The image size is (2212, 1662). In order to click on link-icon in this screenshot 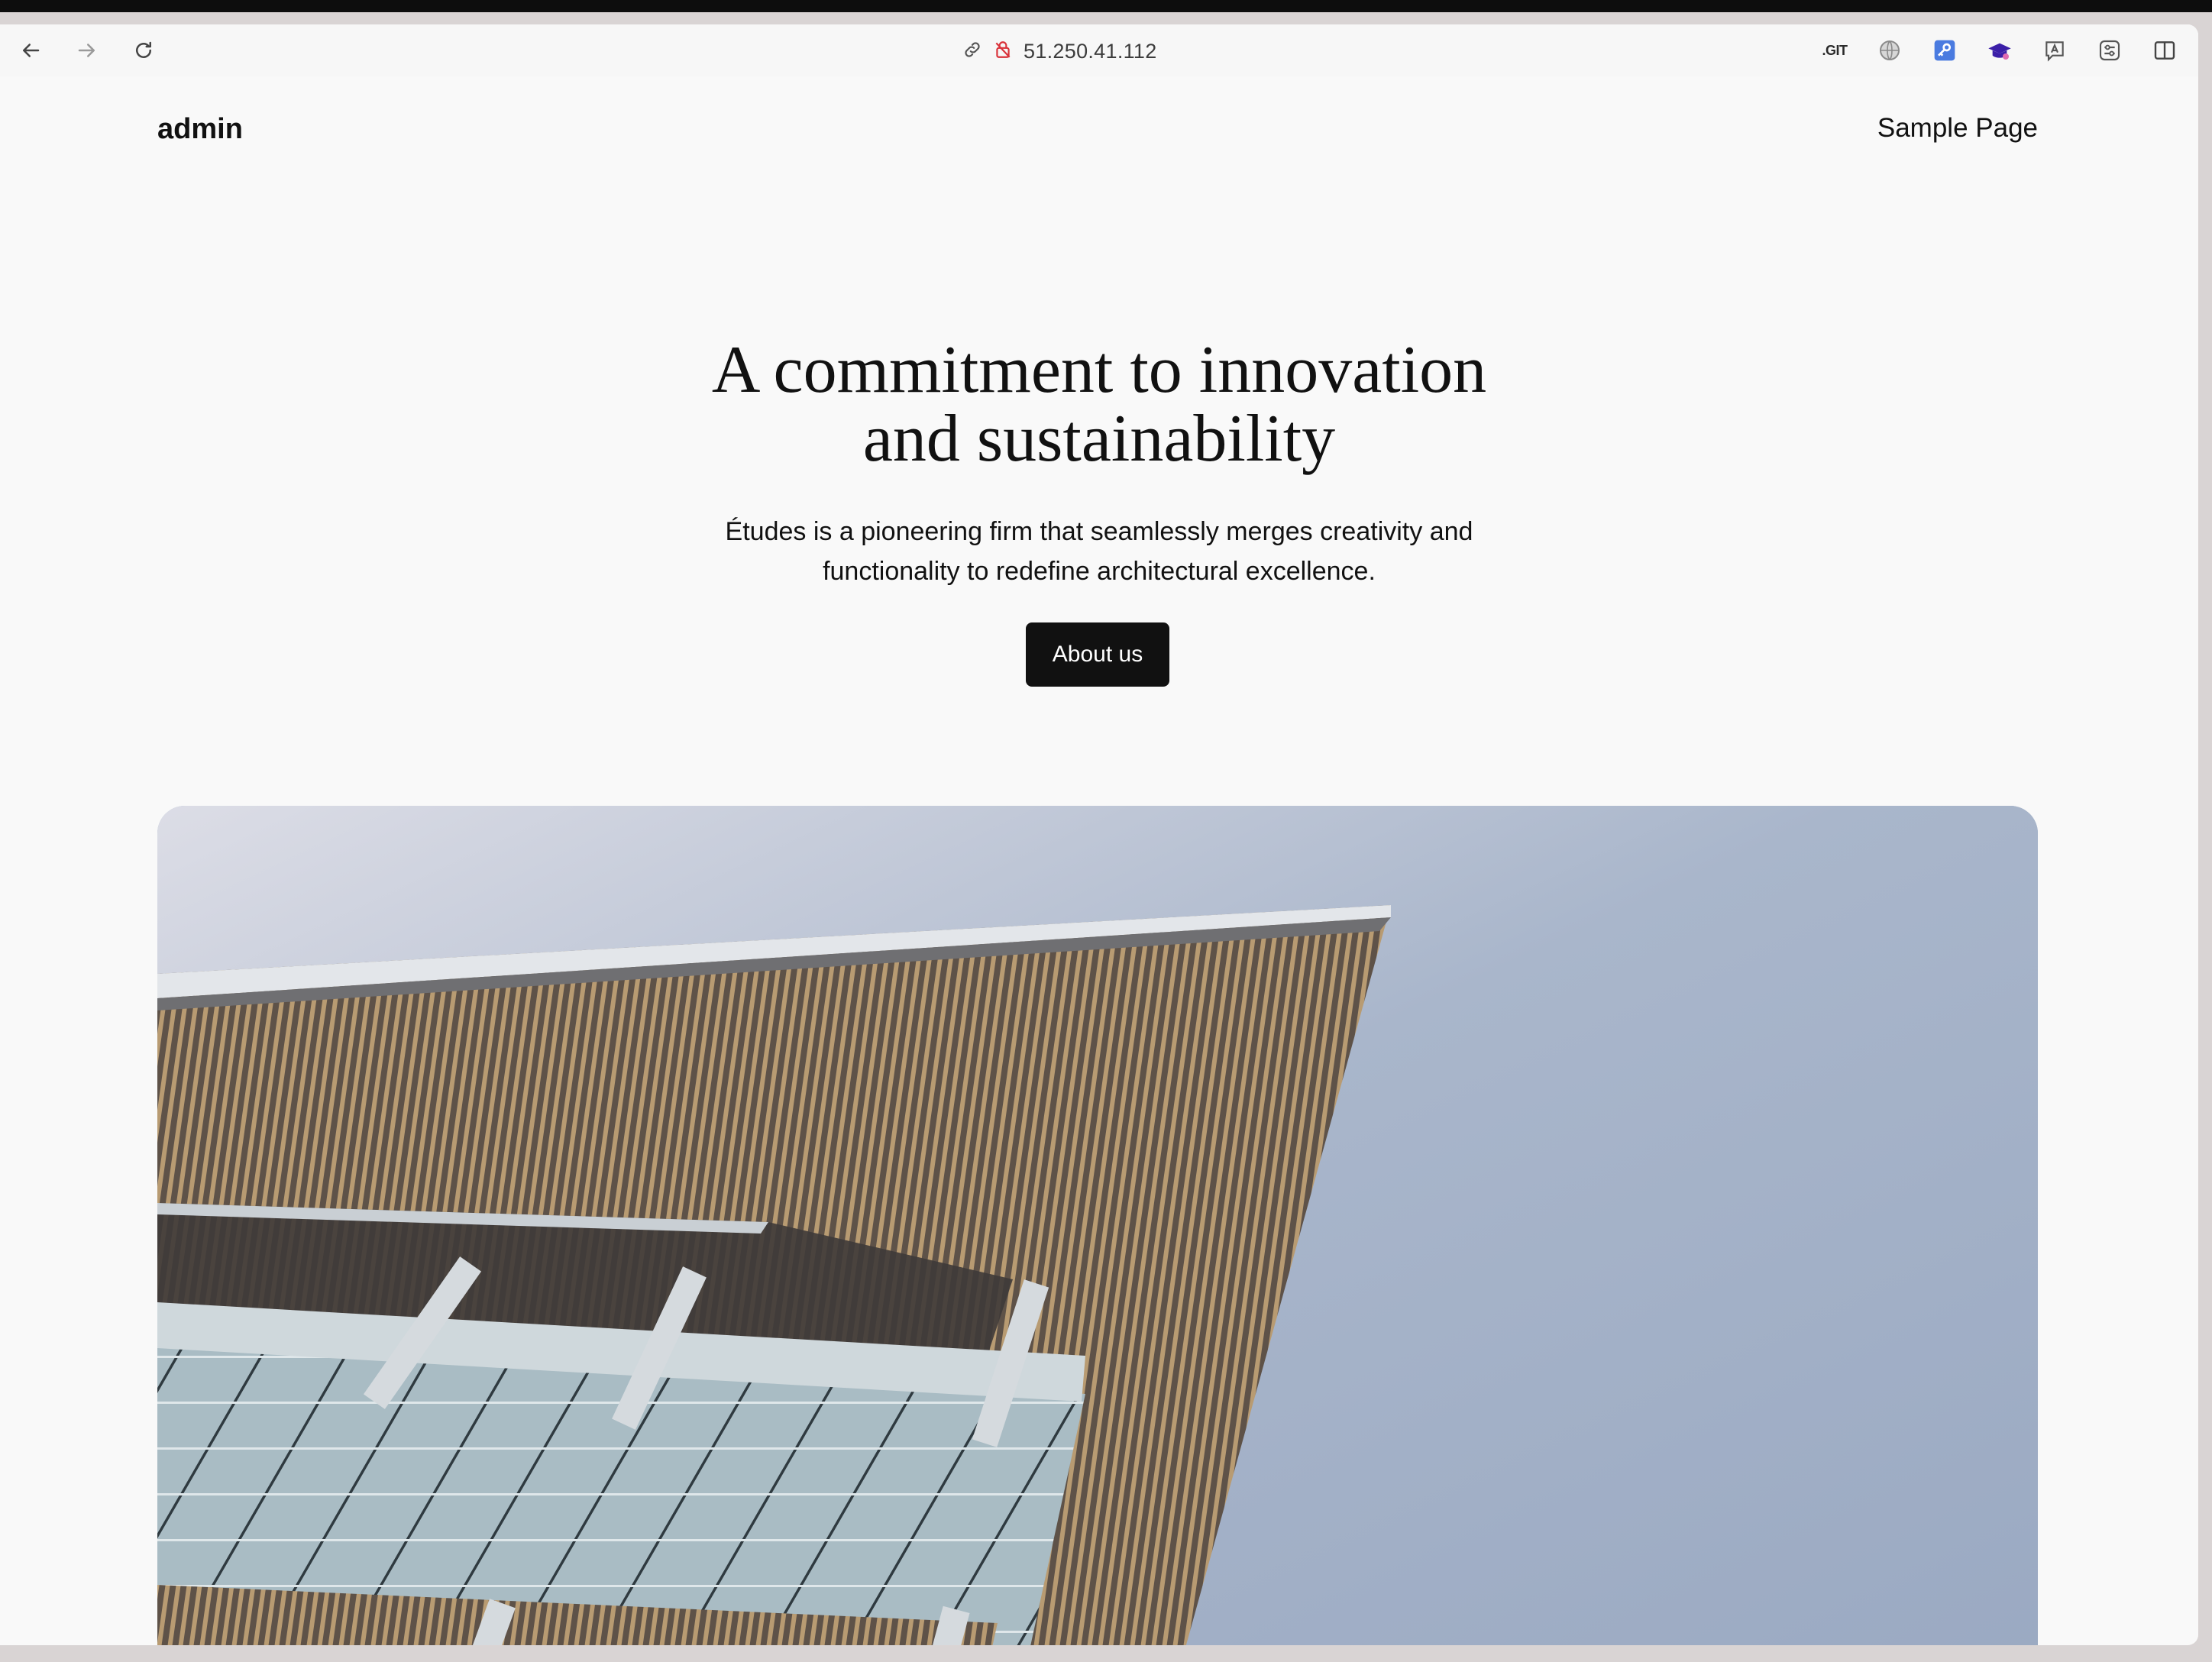, I will do `click(972, 52)`.